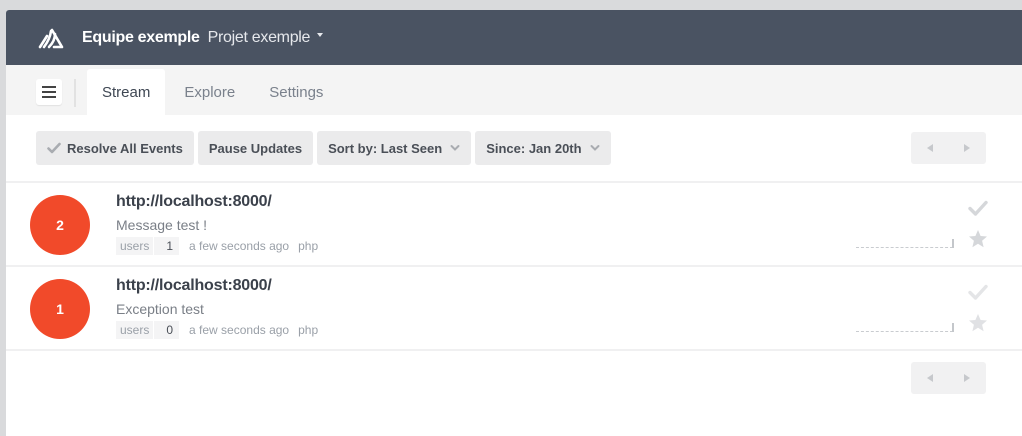  What do you see at coordinates (60, 309) in the screenshot?
I see `event-count-badge: 1` at bounding box center [60, 309].